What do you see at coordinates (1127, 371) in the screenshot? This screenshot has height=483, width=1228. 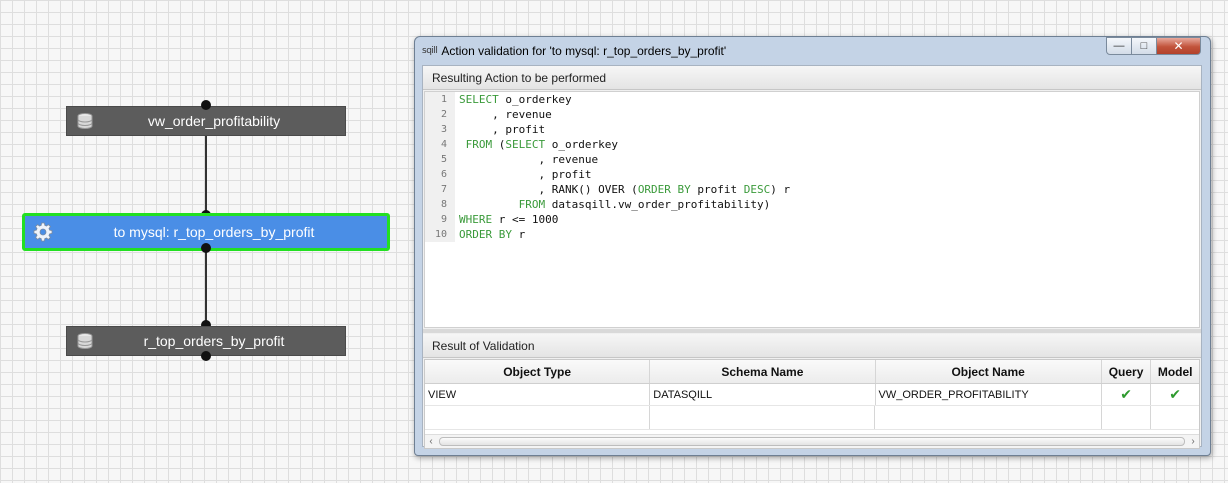 I see `column-header-query: Query` at bounding box center [1127, 371].